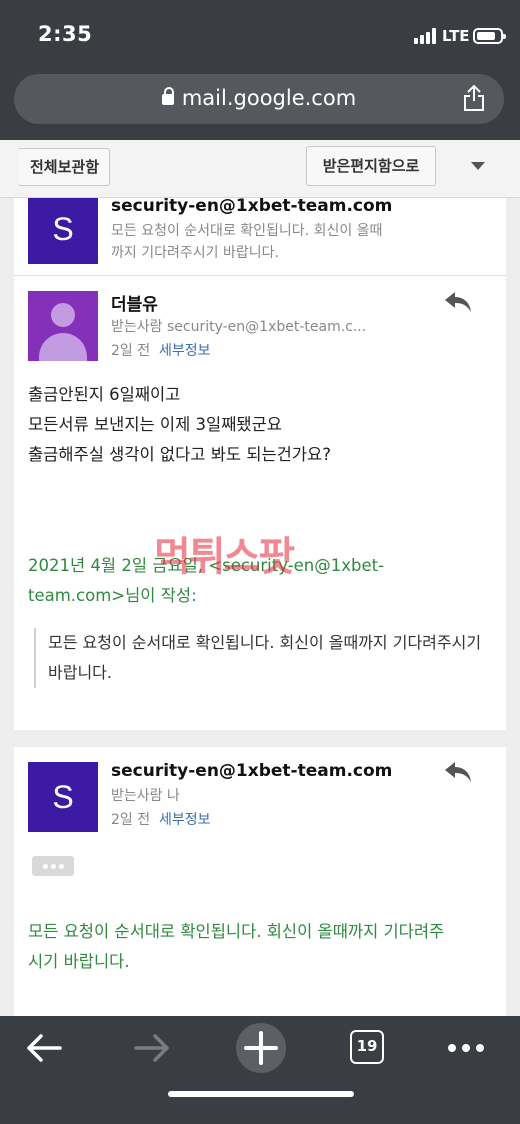 The image size is (520, 1124). What do you see at coordinates (466, 1048) in the screenshot?
I see `more-menu-icon` at bounding box center [466, 1048].